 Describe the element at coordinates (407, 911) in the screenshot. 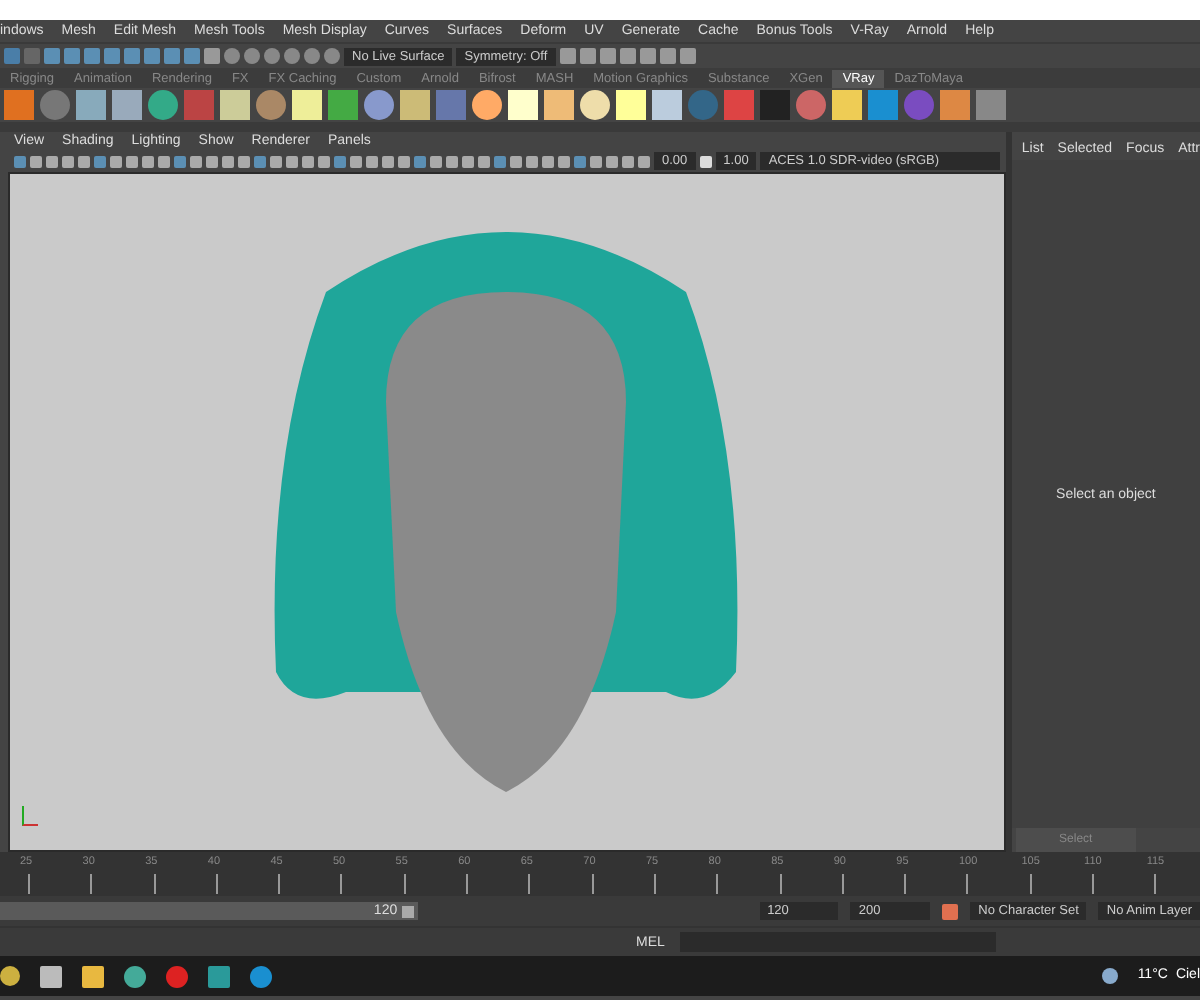

I see `range-handle` at that location.